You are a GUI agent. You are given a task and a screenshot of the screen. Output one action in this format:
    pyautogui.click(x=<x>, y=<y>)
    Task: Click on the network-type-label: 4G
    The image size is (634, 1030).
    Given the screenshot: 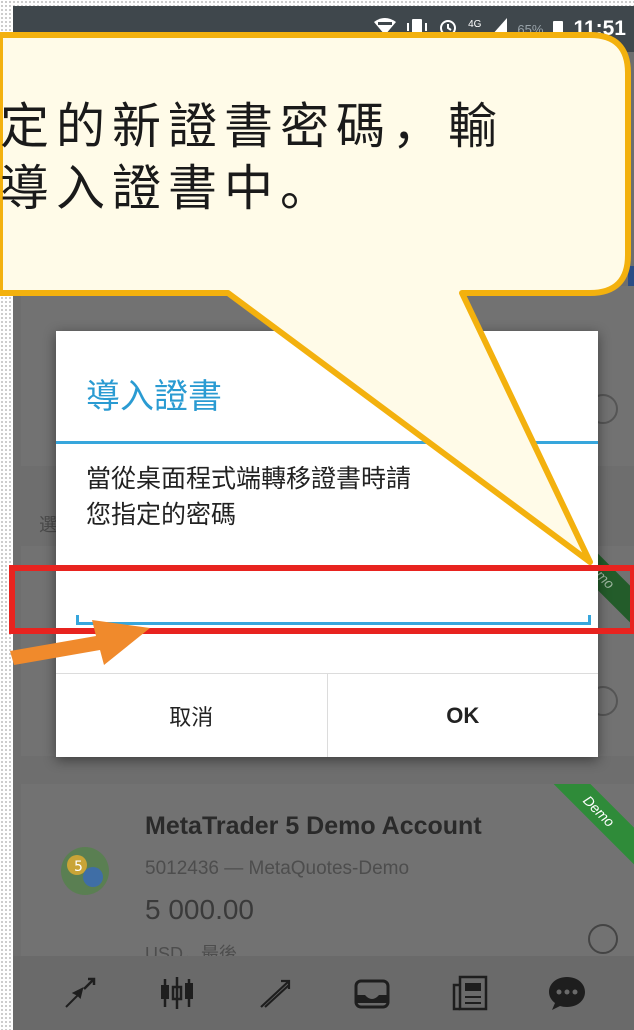 What is the action you would take?
    pyautogui.click(x=475, y=24)
    